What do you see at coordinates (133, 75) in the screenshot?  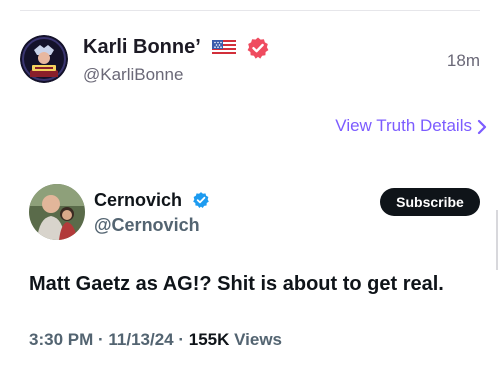 I see `author-handle: @KarliBonne` at bounding box center [133, 75].